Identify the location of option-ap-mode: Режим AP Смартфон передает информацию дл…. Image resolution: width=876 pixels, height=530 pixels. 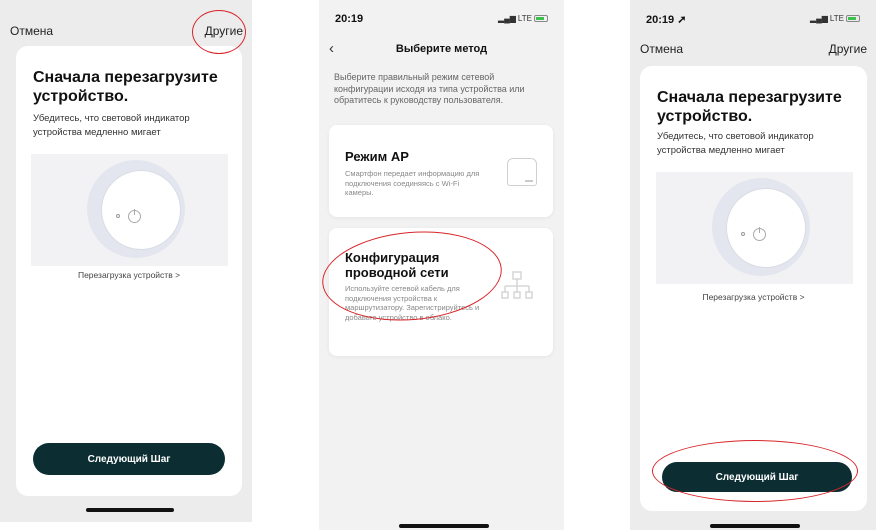
(441, 171).